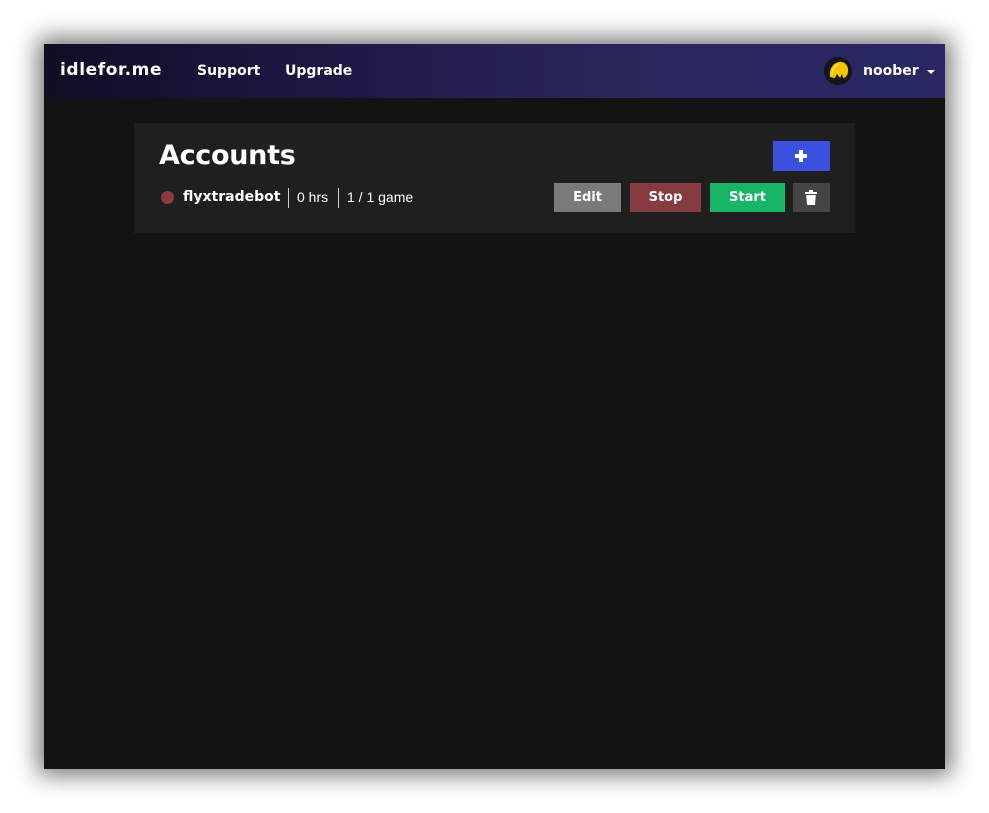 The image size is (989, 813). What do you see at coordinates (930, 72) in the screenshot?
I see `chevron-down-icon` at bounding box center [930, 72].